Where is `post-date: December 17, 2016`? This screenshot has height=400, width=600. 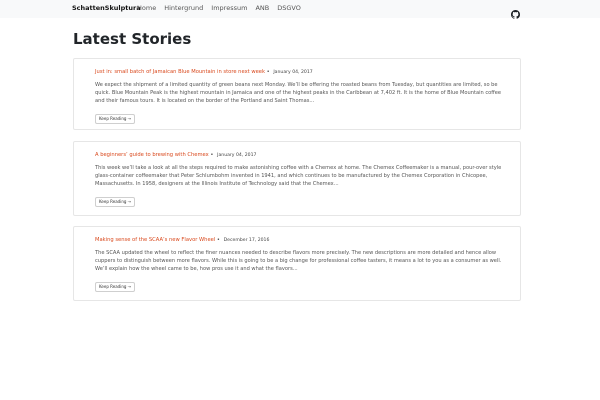
post-date: December 17, 2016 is located at coordinates (246, 240).